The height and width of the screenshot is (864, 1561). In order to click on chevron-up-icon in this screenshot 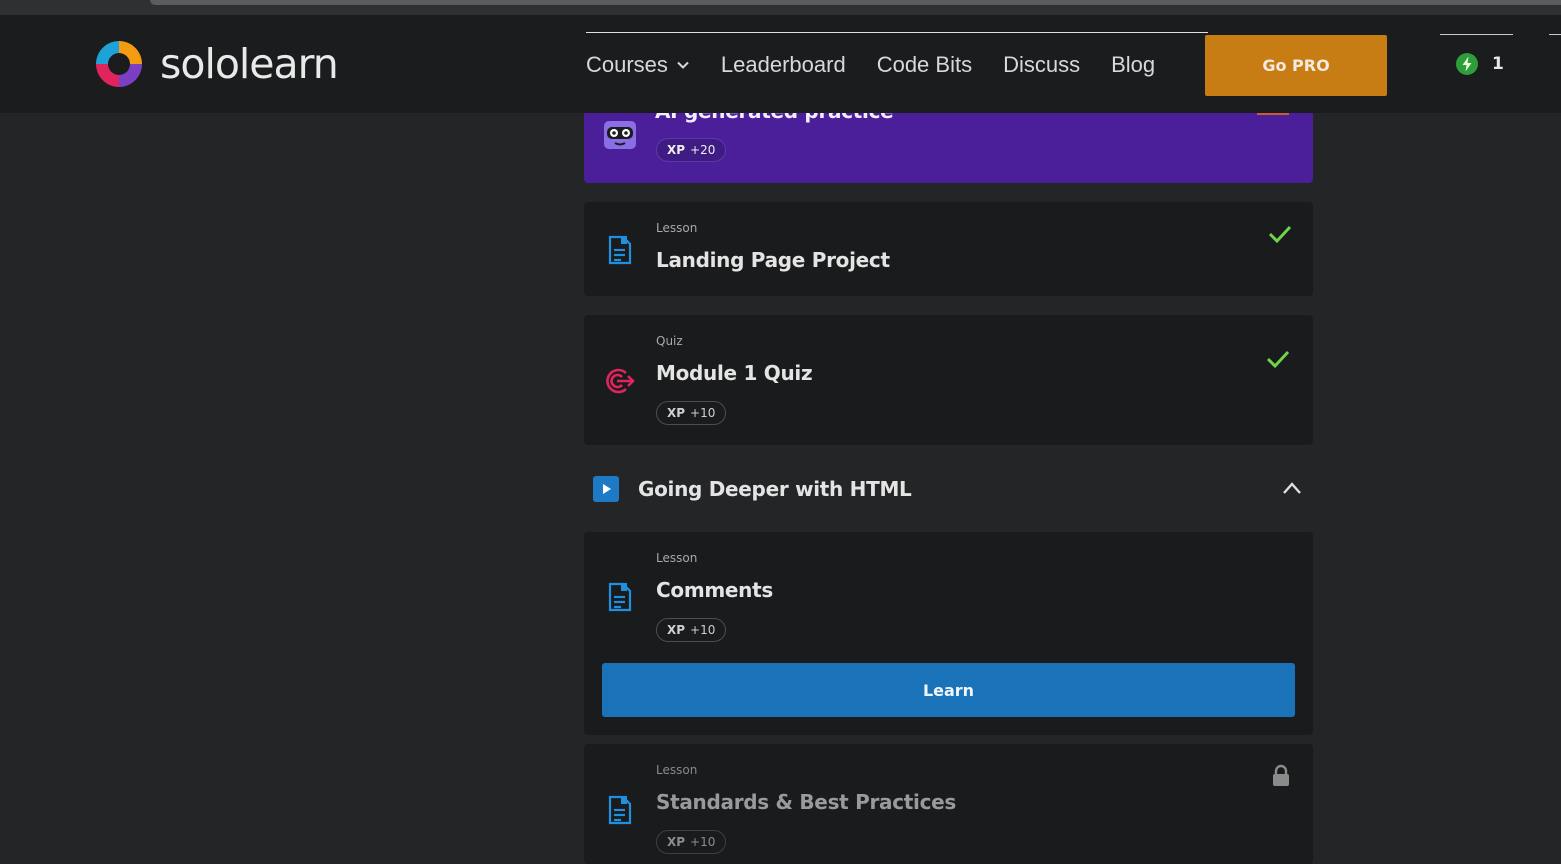, I will do `click(1292, 488)`.